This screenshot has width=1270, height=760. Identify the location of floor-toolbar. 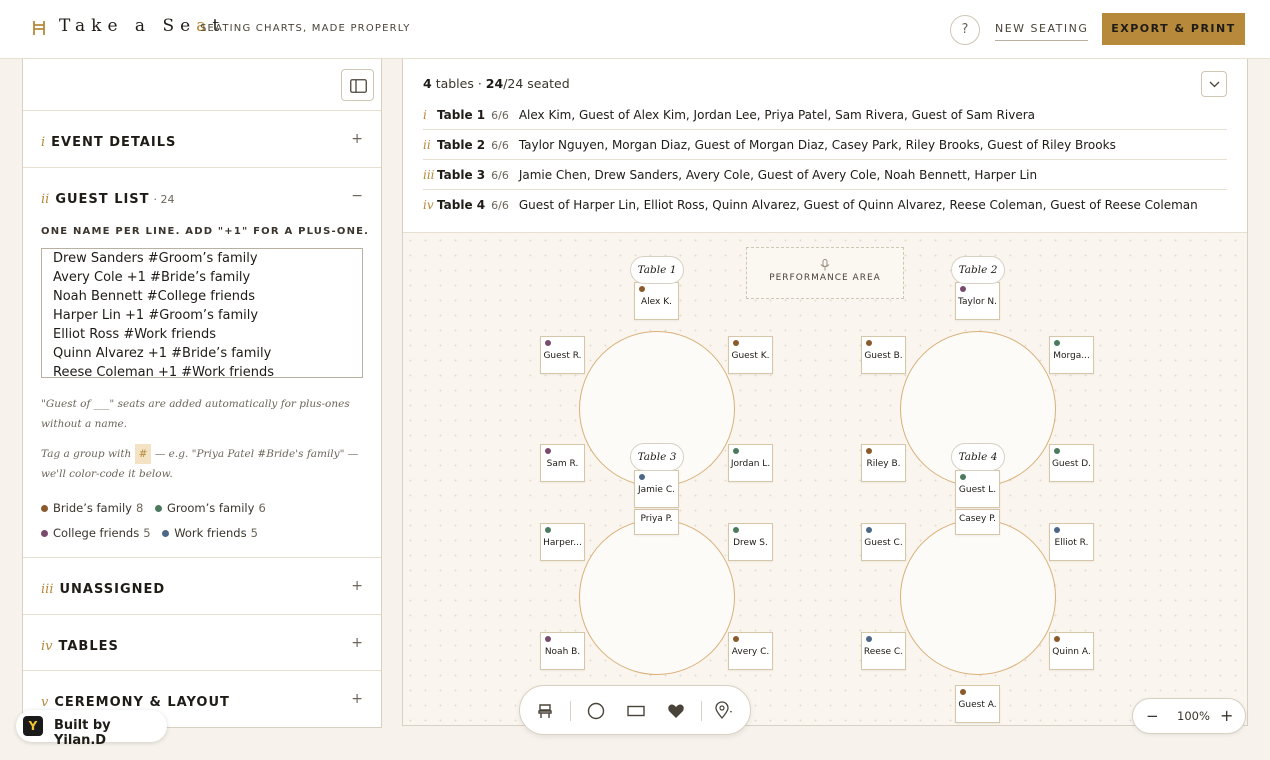
(635, 710).